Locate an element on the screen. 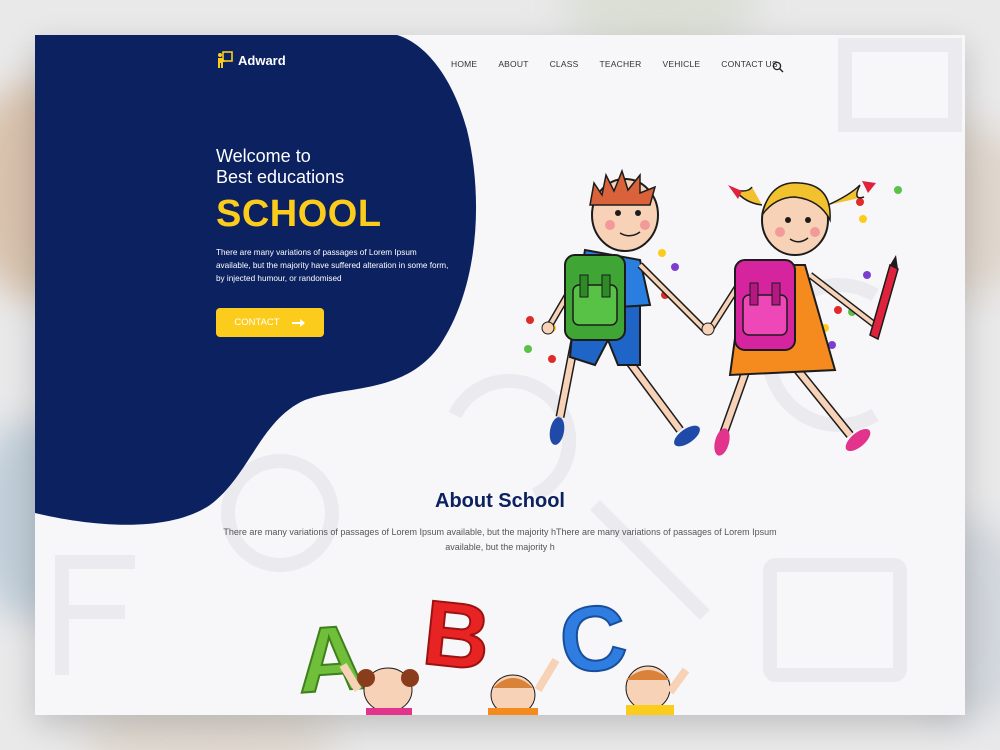  letter-c: C is located at coordinates (593, 642).